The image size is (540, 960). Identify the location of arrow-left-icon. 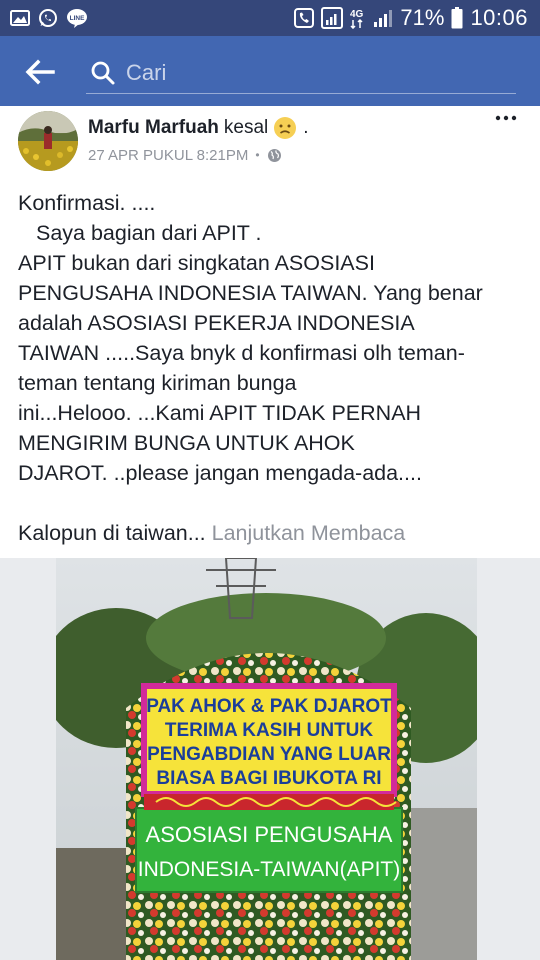
(40, 72).